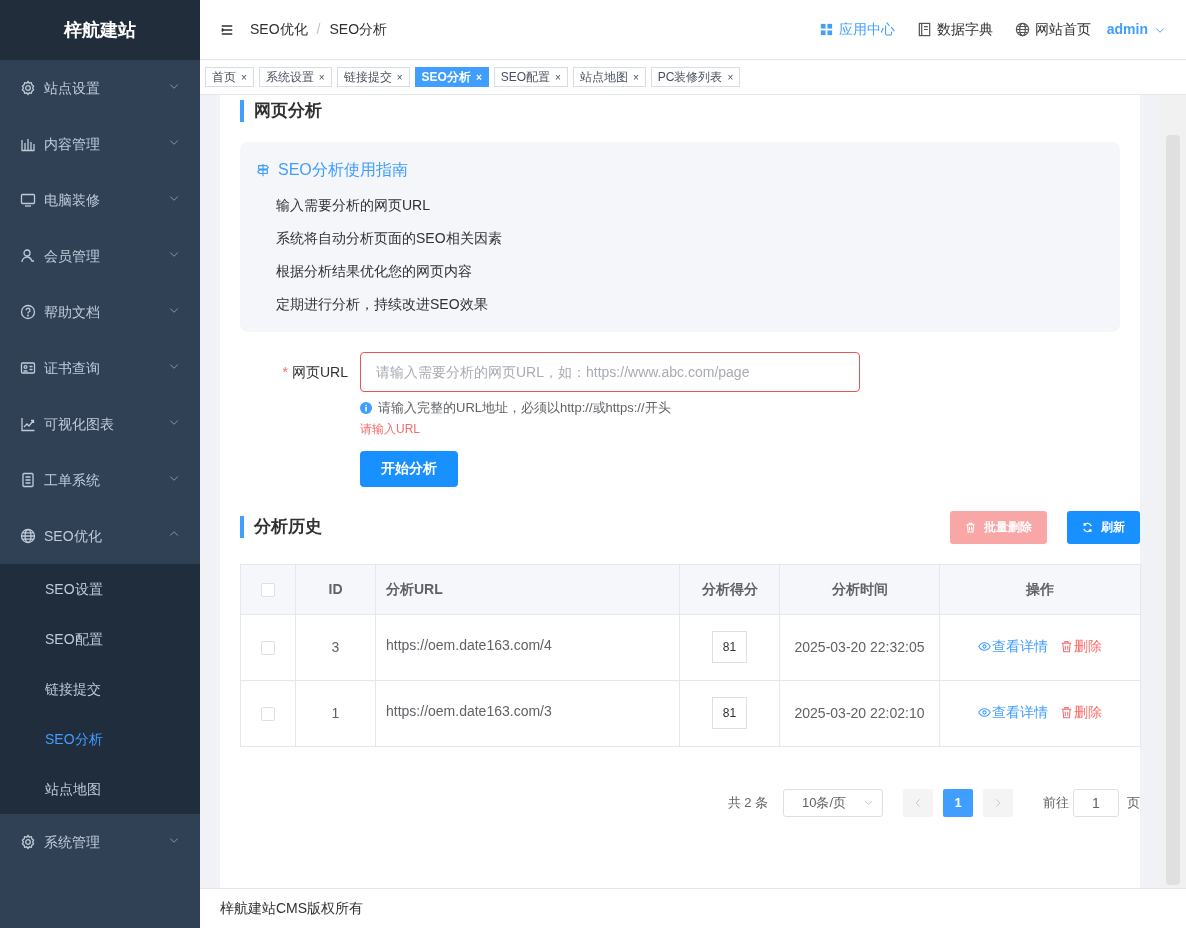  Describe the element at coordinates (343, 170) in the screenshot. I see `guide-title: SEO分析使用指南` at that location.